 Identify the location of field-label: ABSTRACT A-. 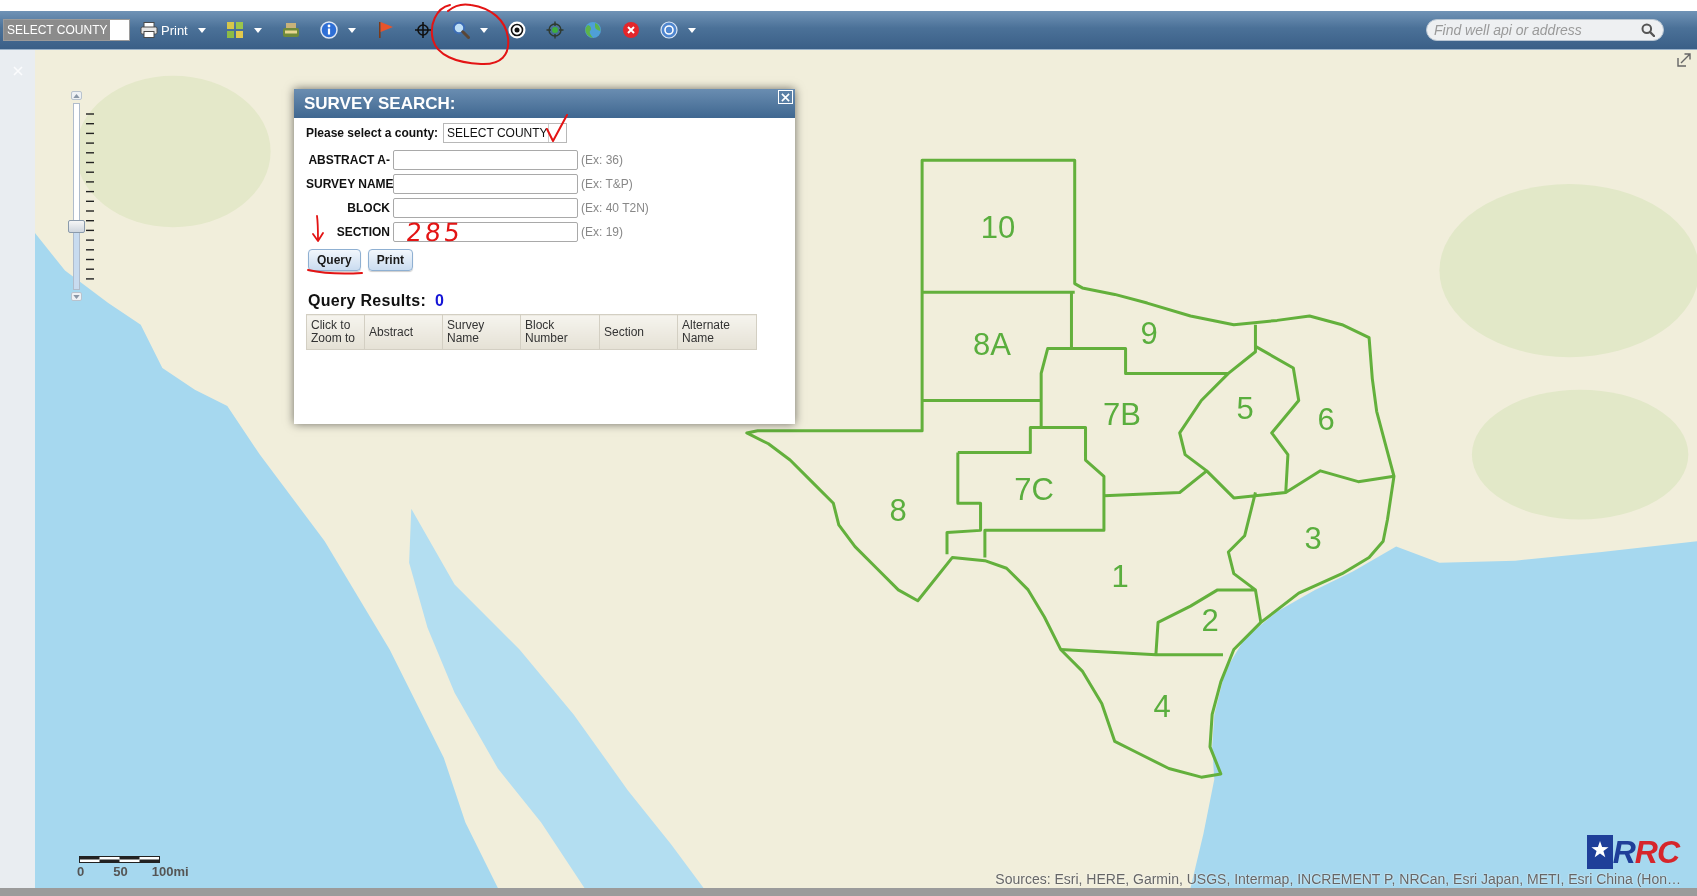
(348, 160).